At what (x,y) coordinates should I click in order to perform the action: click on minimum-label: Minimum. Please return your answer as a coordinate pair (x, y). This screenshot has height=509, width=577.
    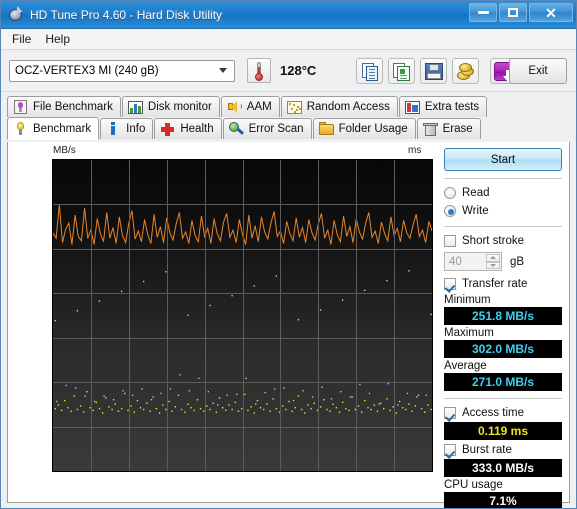
    Looking at the image, I should click on (467, 300).